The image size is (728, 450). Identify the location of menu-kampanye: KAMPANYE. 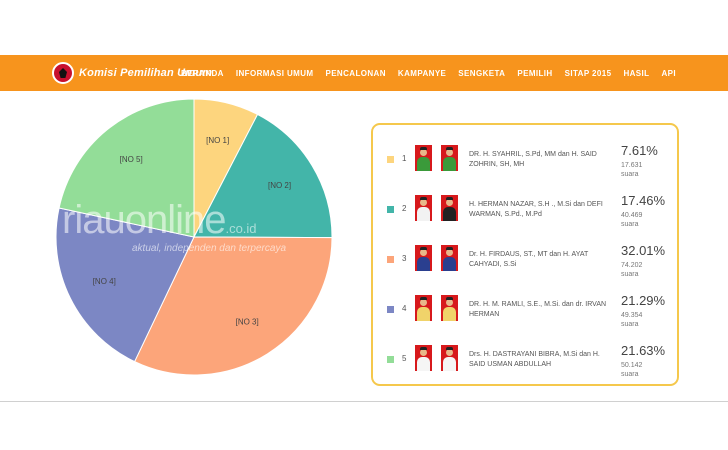
(422, 73).